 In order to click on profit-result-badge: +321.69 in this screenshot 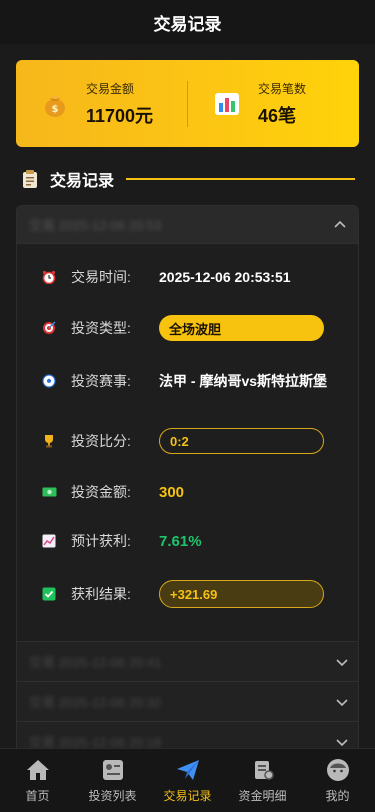, I will do `click(241, 594)`.